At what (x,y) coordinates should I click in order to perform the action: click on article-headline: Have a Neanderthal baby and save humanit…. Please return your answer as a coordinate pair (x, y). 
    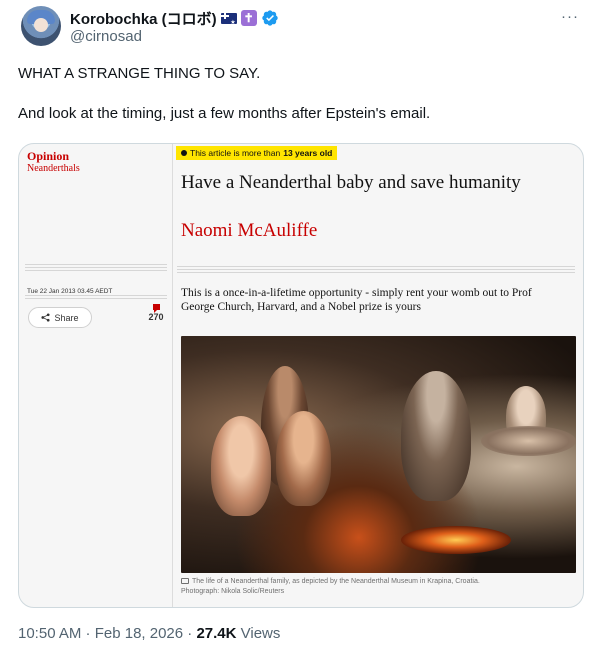
    Looking at the image, I should click on (351, 182).